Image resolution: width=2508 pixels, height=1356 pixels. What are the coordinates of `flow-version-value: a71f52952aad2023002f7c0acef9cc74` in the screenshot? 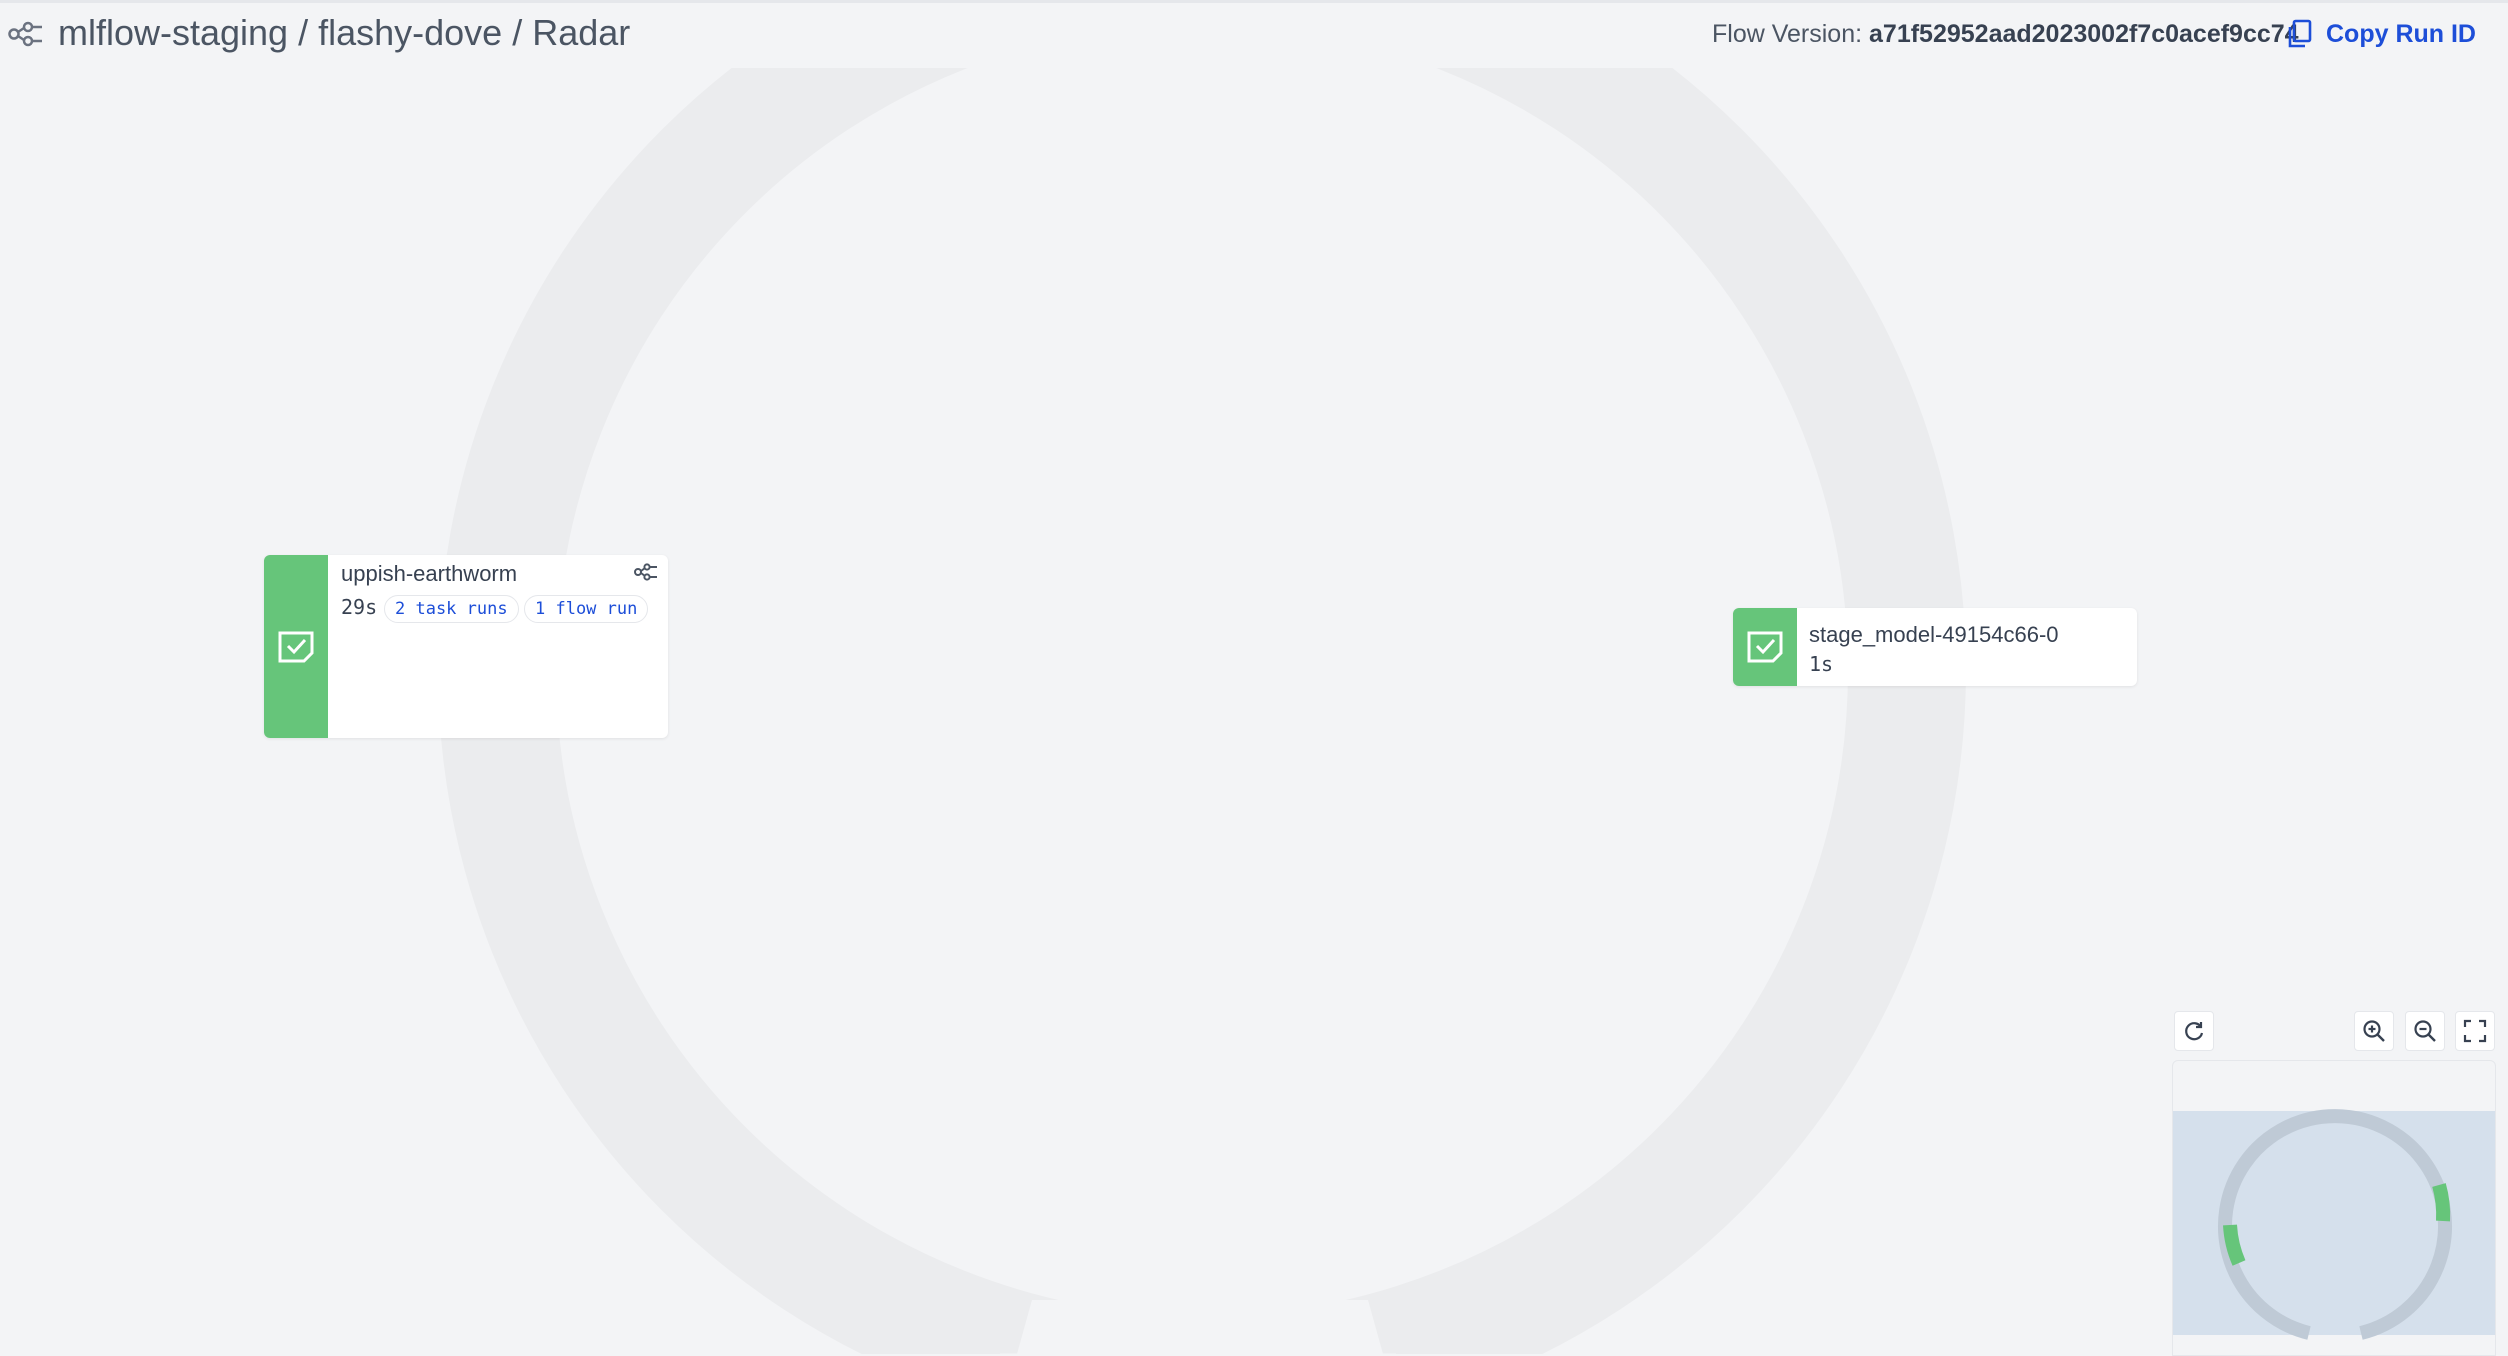 It's located at (2084, 34).